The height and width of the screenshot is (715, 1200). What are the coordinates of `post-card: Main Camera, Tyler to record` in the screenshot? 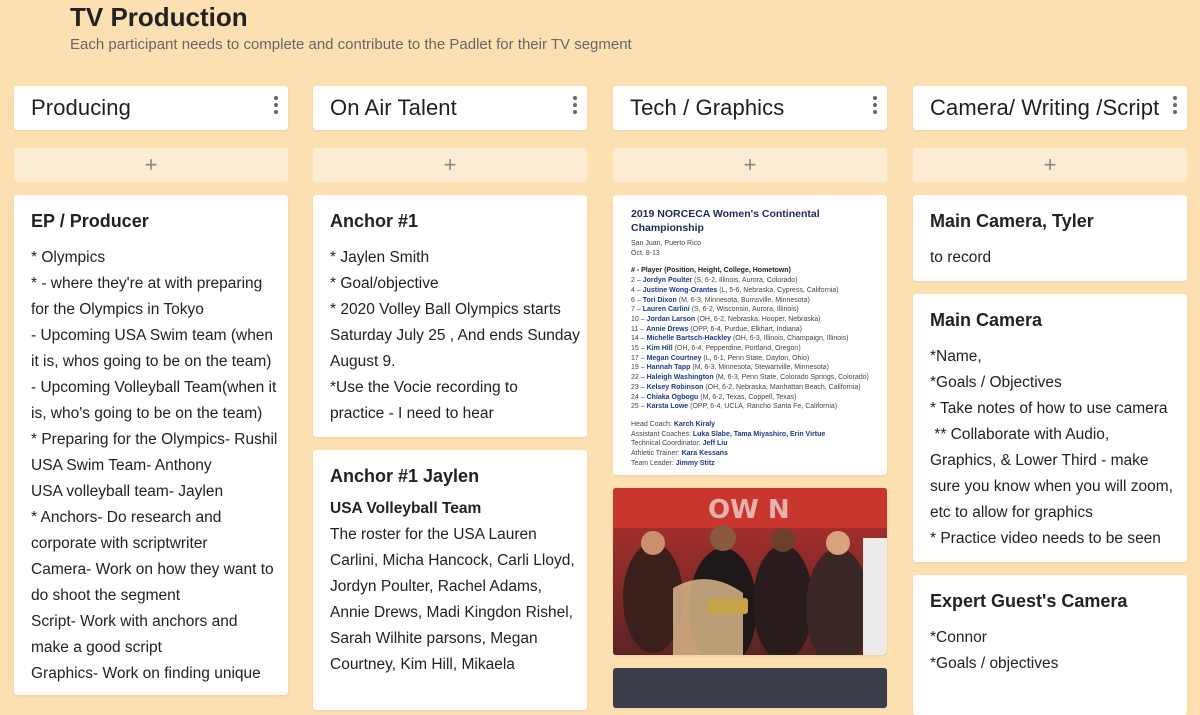 It's located at (1050, 238).